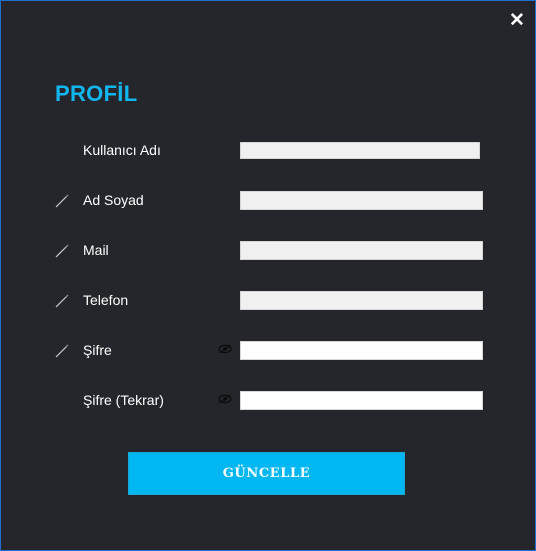  Describe the element at coordinates (361, 400) in the screenshot. I see `password-repeat-field` at that location.